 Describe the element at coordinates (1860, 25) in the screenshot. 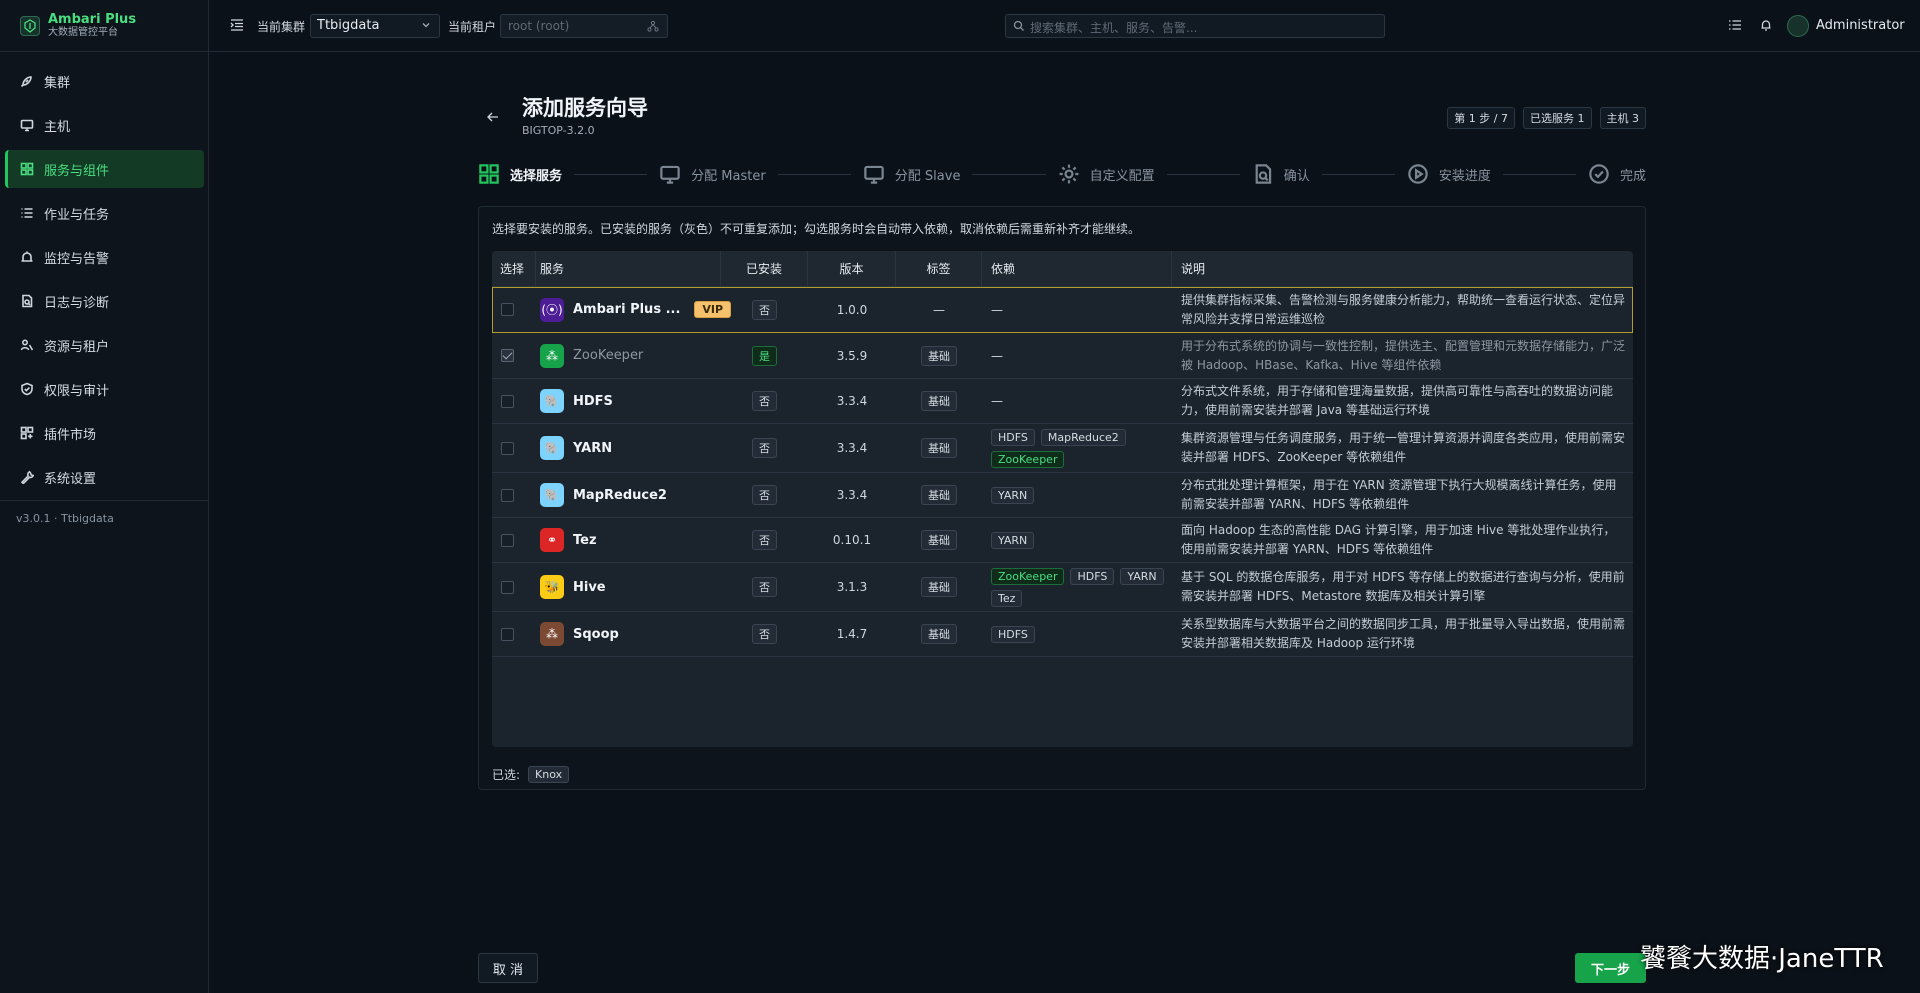

I see `user-name: Administrator` at that location.